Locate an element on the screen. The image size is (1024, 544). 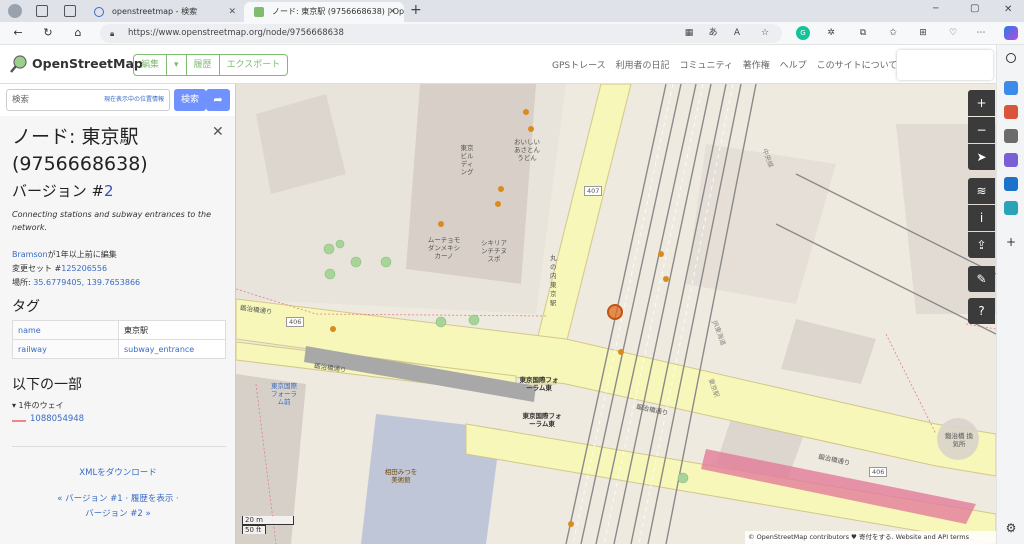
download-xml-link: XMLをダウンロード is located at coordinates (117, 473).